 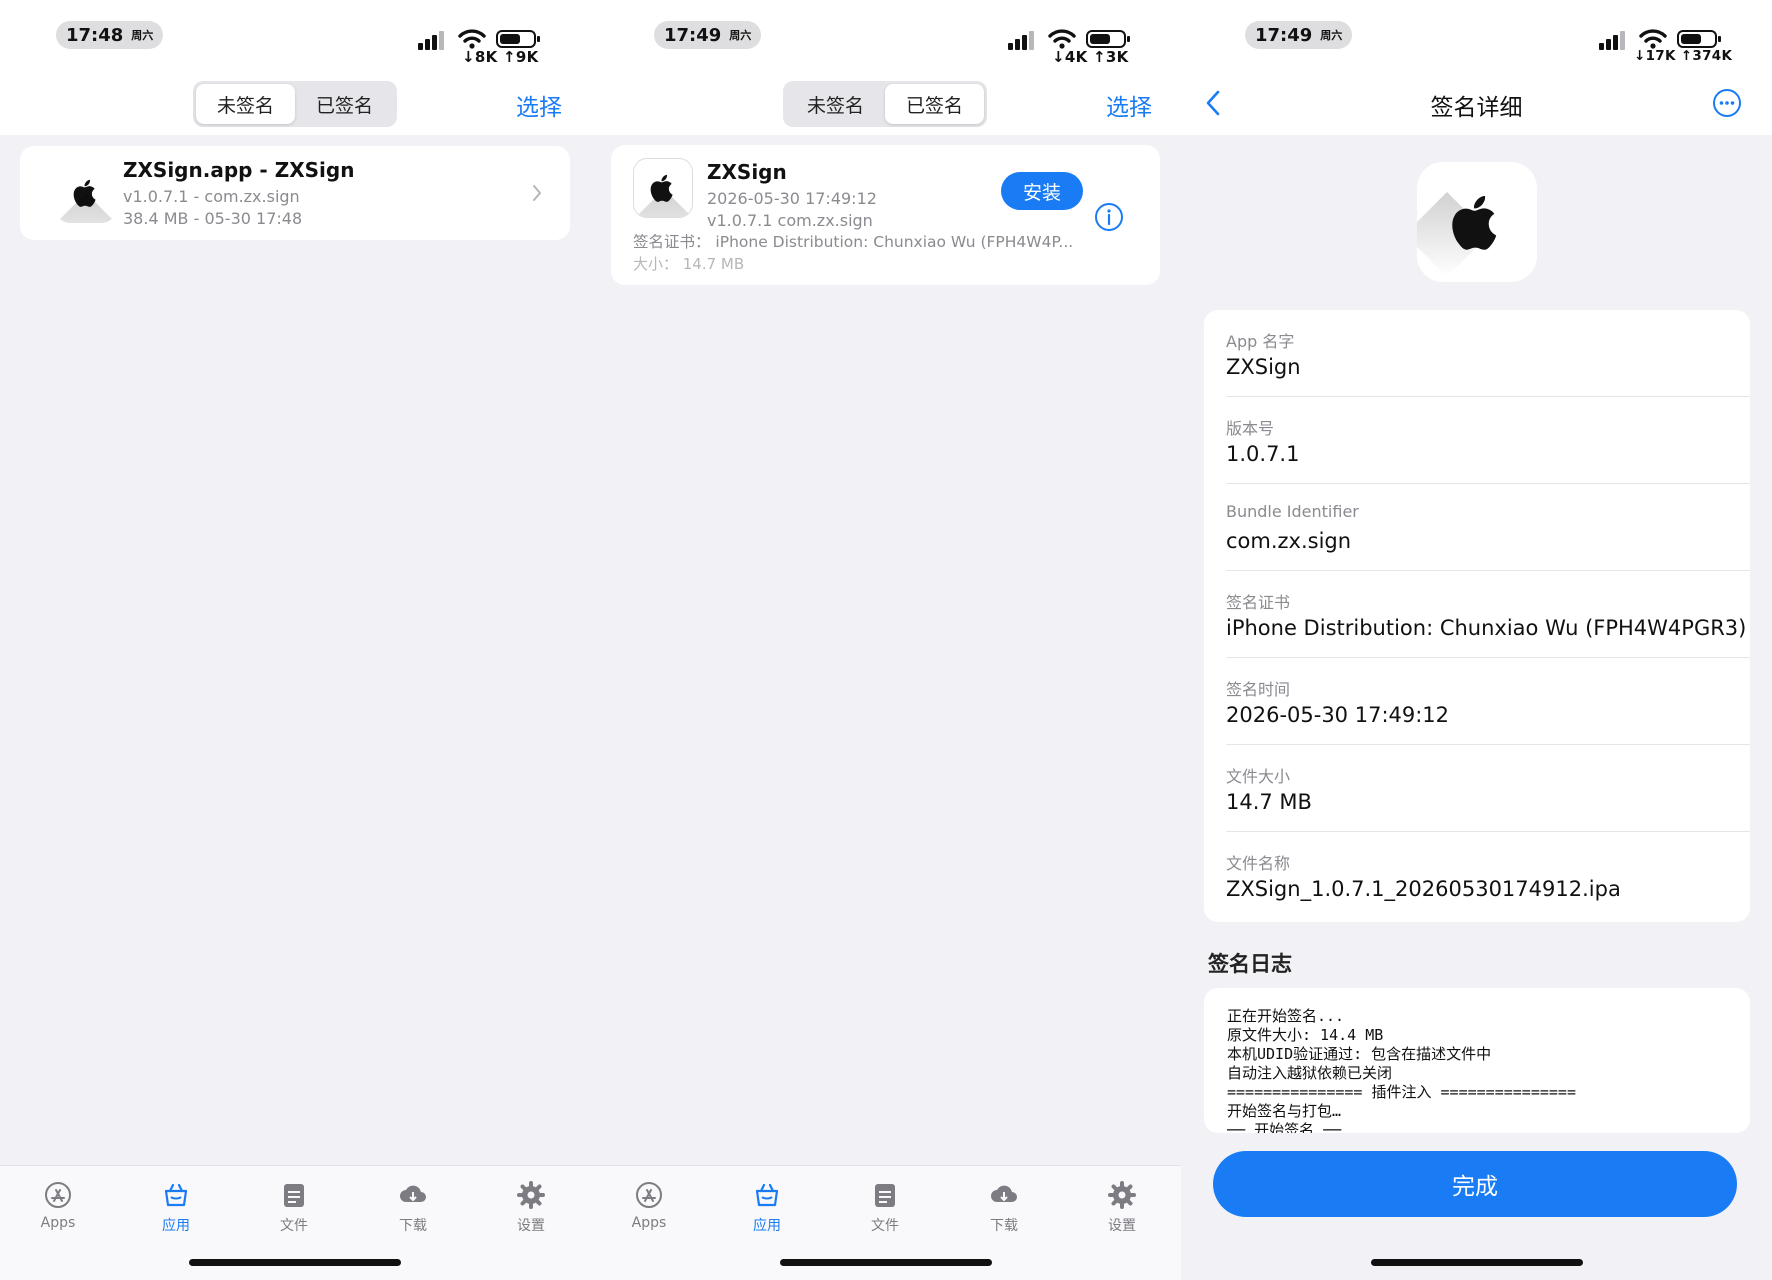 I want to click on done-button: 完成, so click(x=1475, y=1184).